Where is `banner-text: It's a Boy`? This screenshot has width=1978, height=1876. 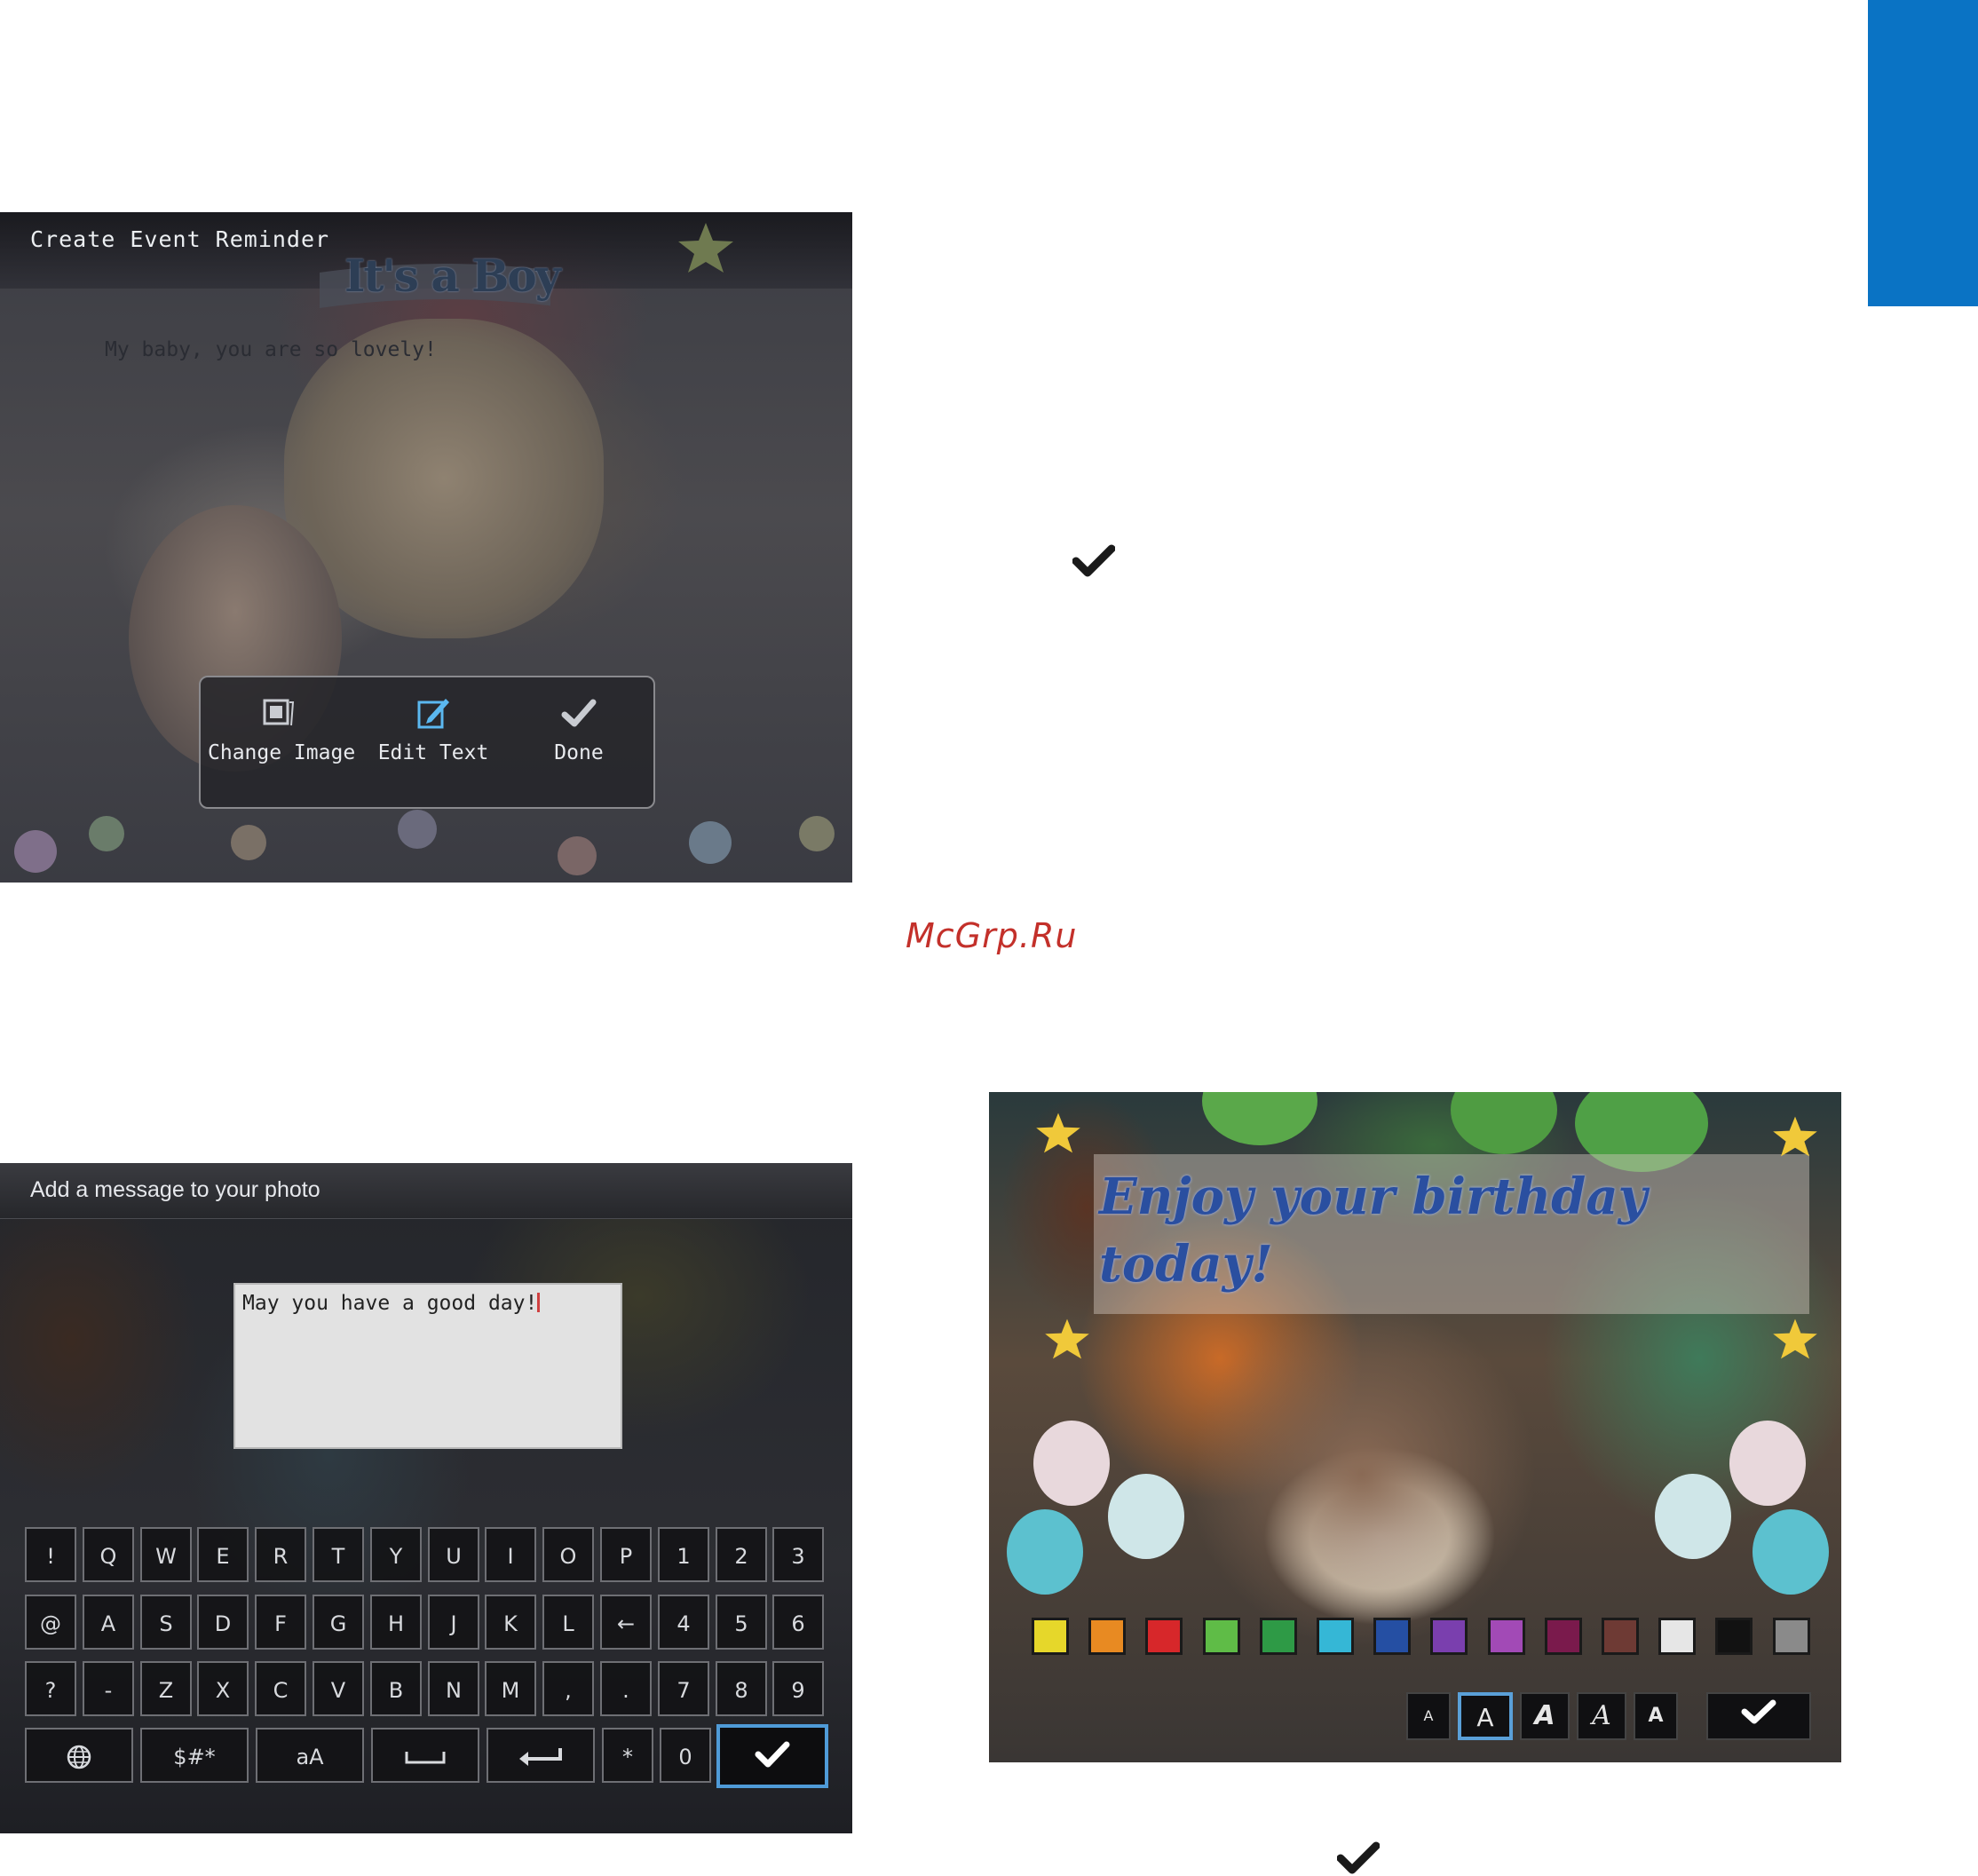
banner-text: It's a Boy is located at coordinates (452, 276).